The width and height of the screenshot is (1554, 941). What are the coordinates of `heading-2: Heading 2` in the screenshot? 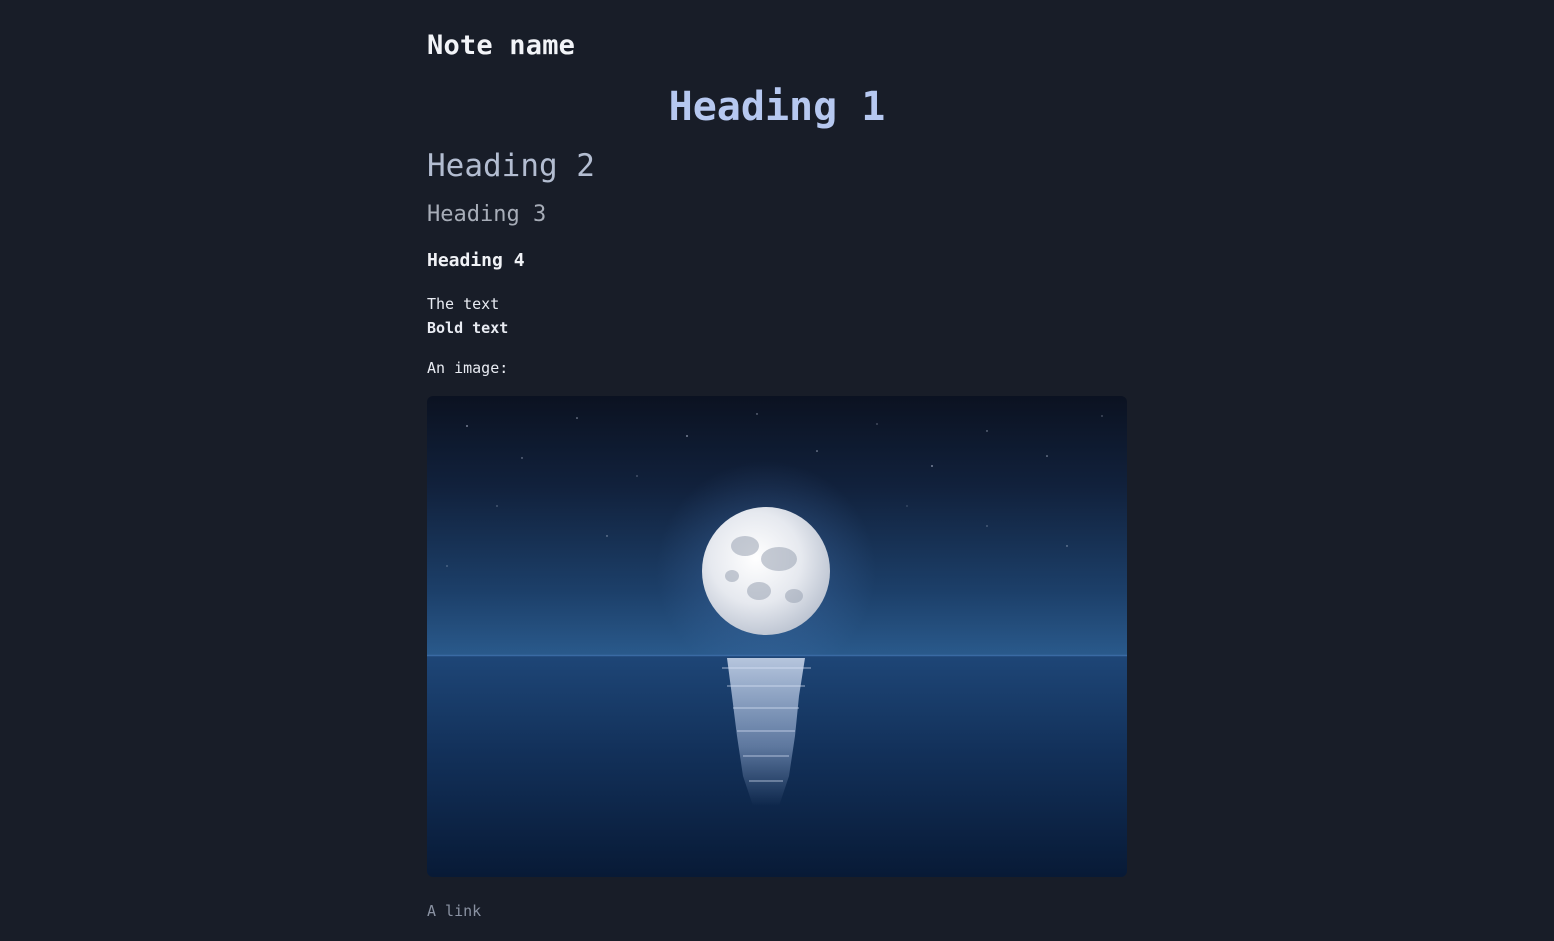 It's located at (511, 166).